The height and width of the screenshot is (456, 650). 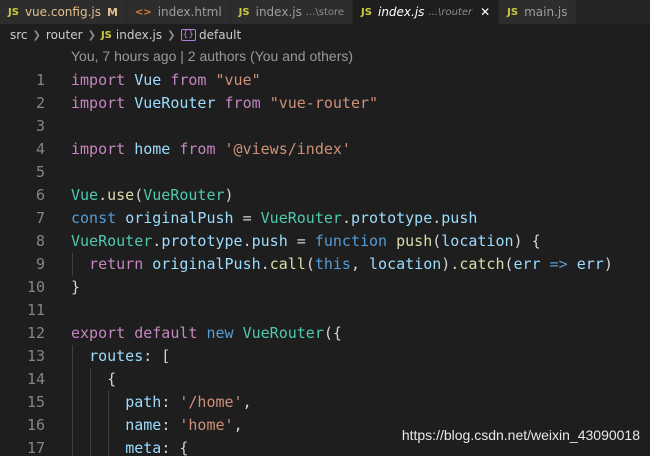 What do you see at coordinates (40, 149) in the screenshot?
I see `line-number: 4` at bounding box center [40, 149].